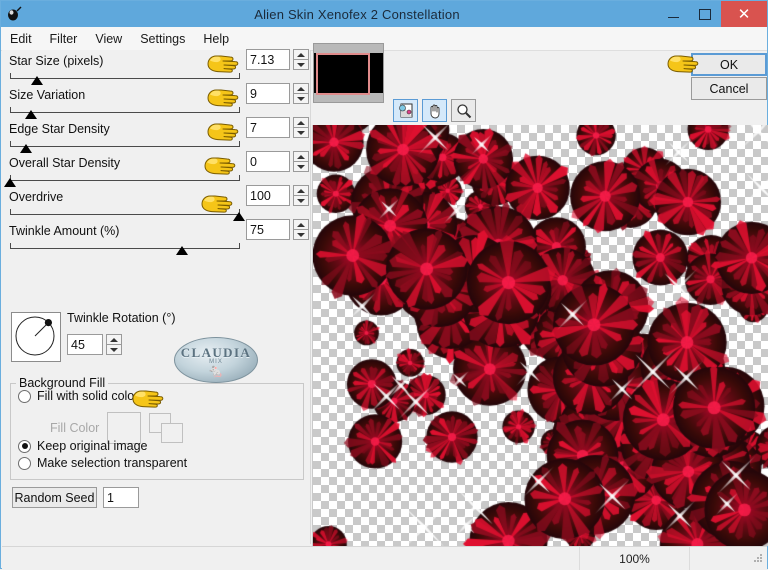 This screenshot has width=768, height=570. What do you see at coordinates (268, 59) in the screenshot?
I see `input-star-size` at bounding box center [268, 59].